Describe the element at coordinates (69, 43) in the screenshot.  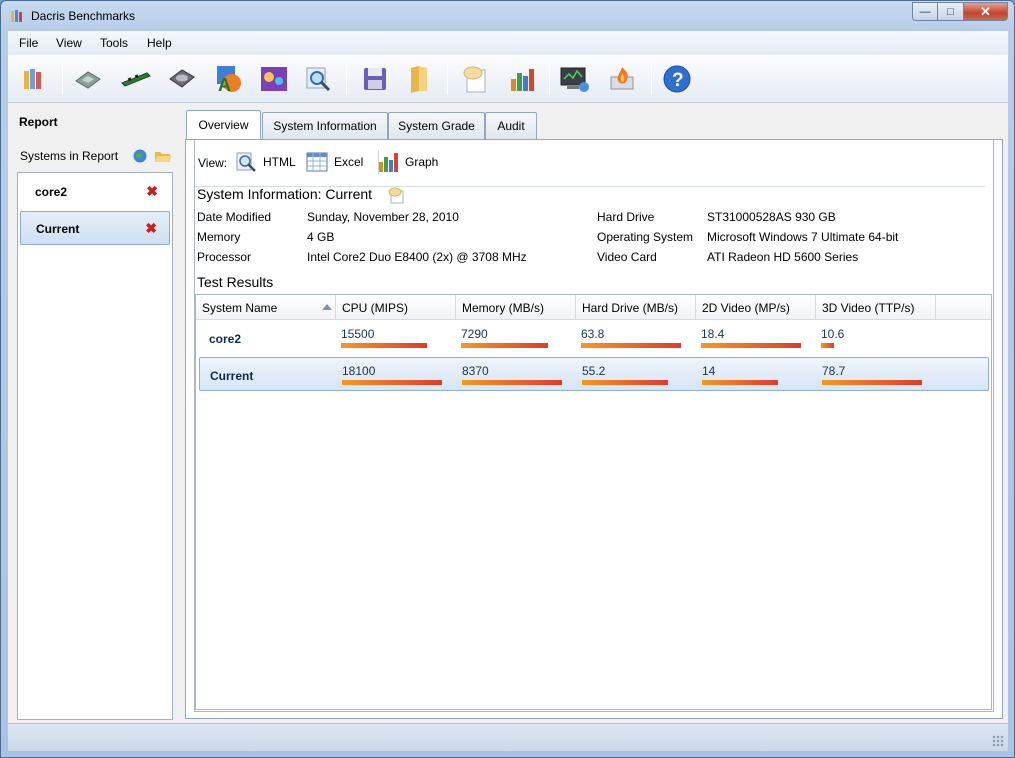
I see `menu-view: View` at that location.